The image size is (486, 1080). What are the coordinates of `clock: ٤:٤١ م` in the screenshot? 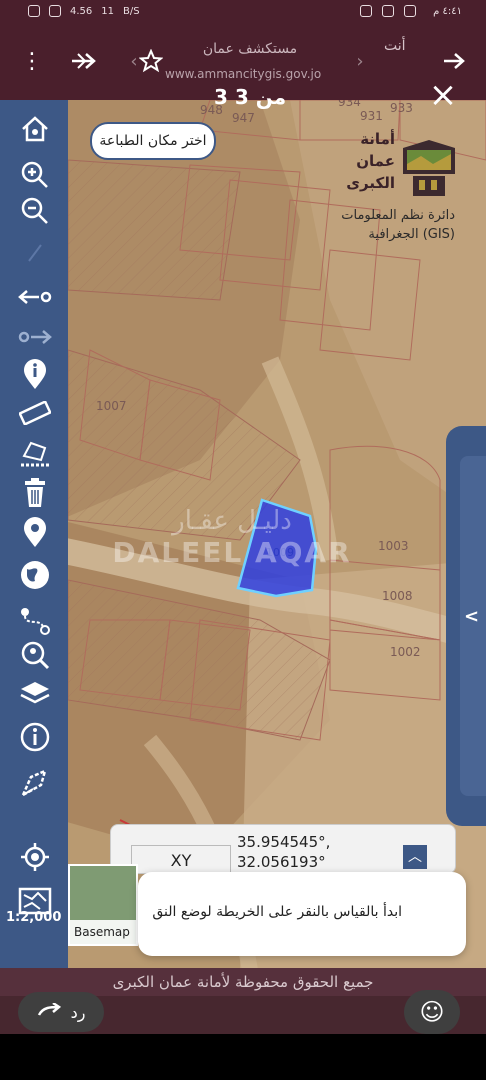 It's located at (447, 11).